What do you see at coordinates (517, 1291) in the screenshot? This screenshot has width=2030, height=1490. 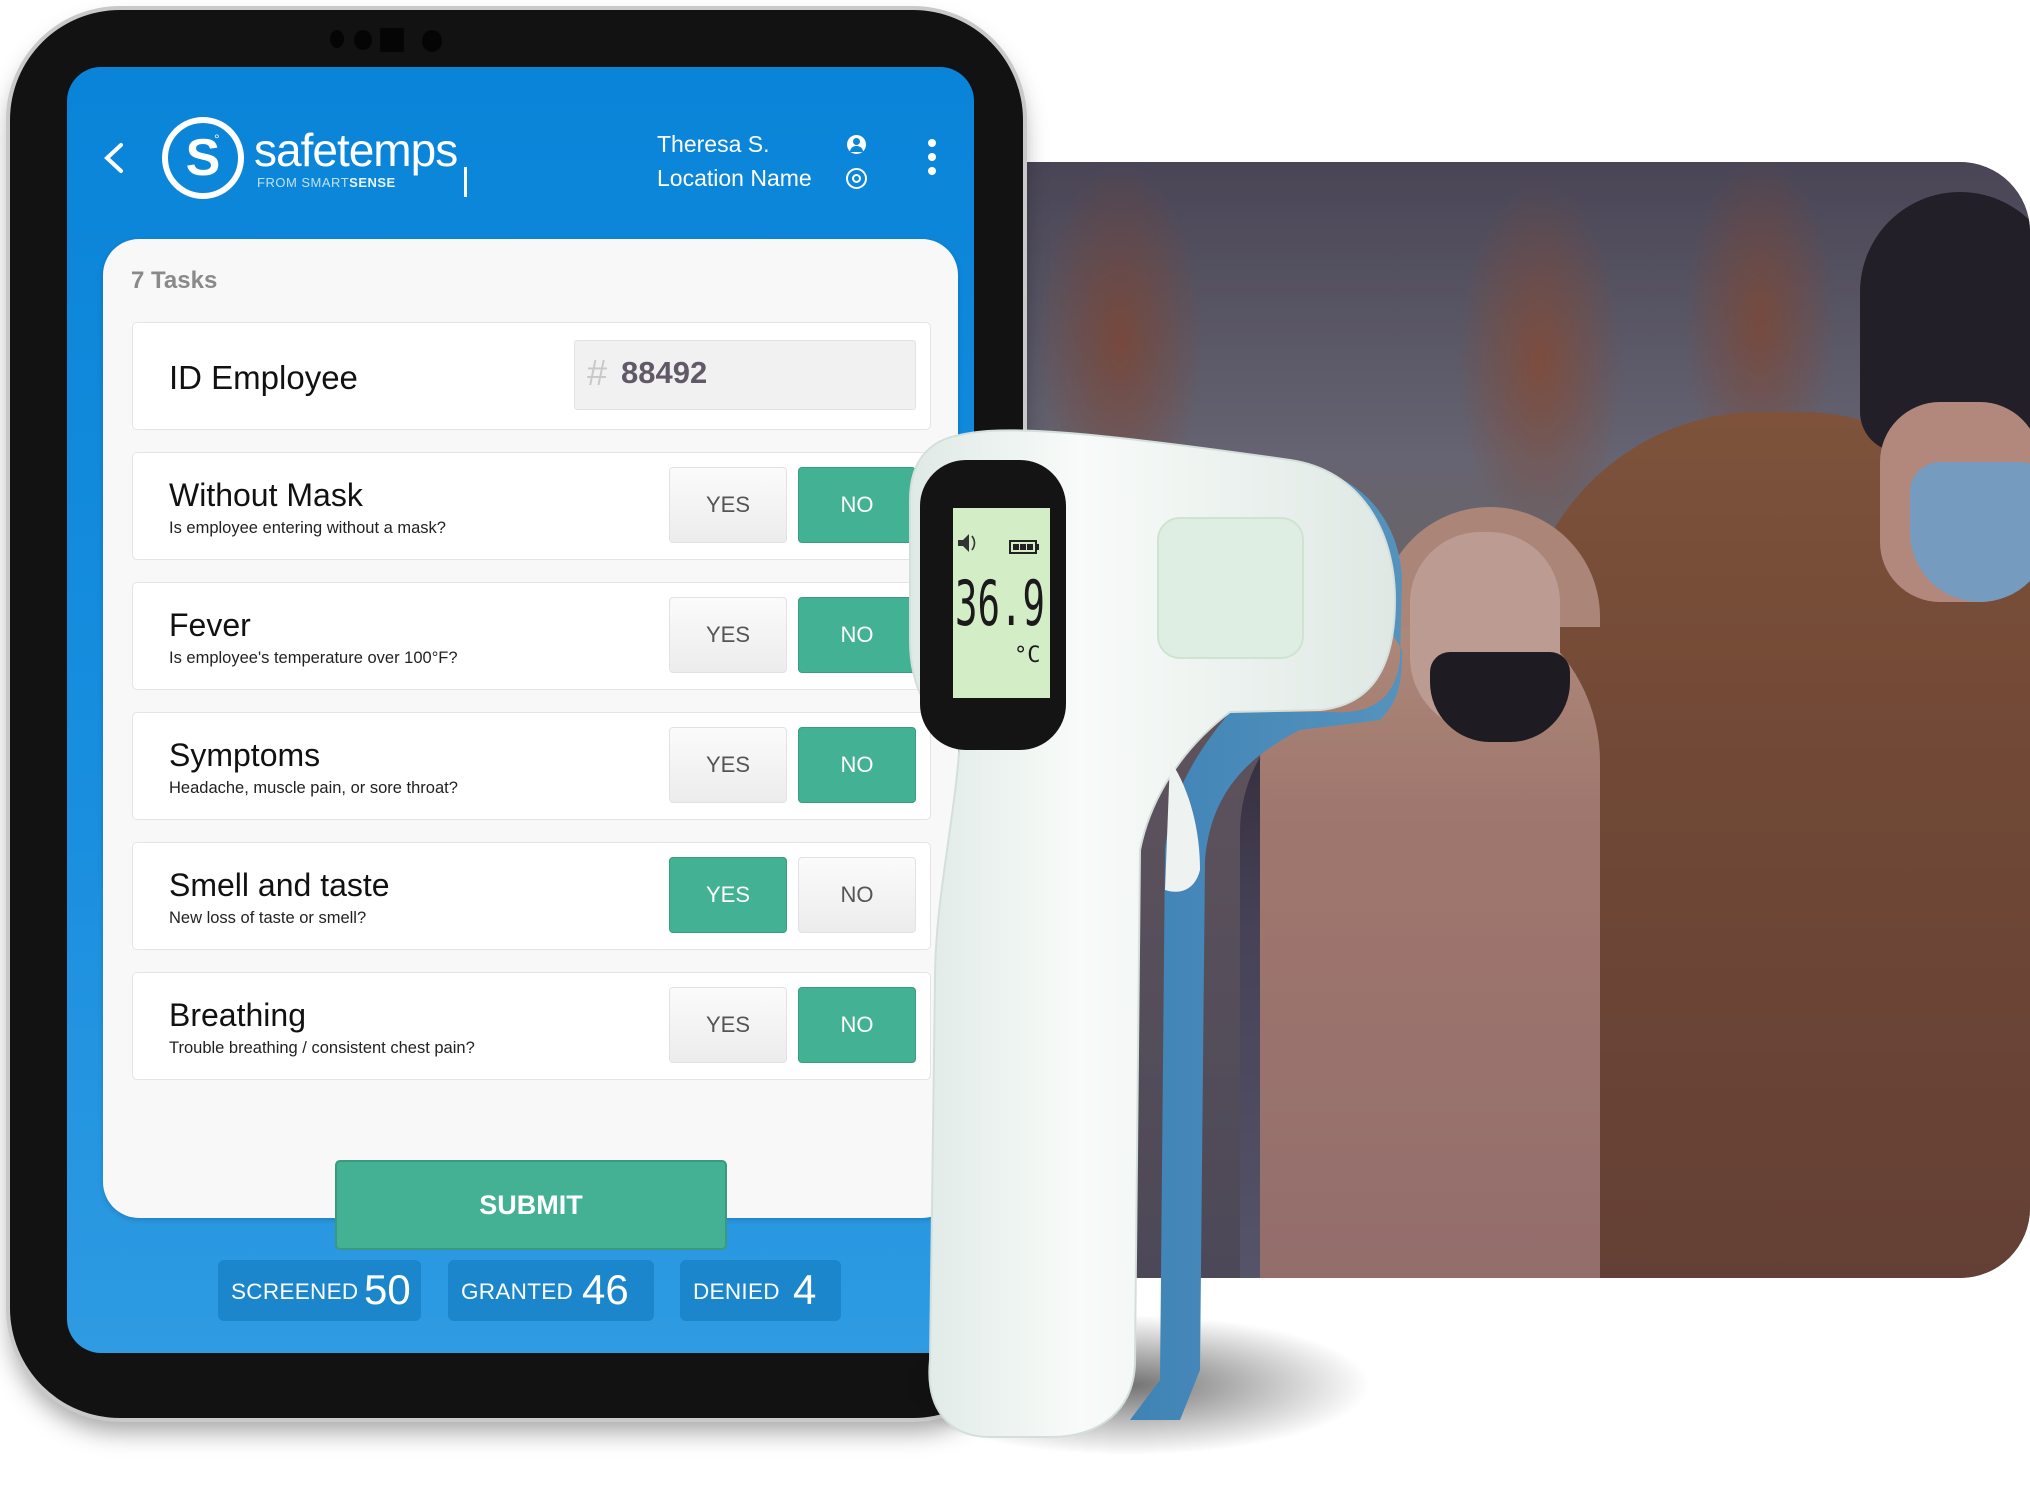 I see `stat-label: GRANTED` at bounding box center [517, 1291].